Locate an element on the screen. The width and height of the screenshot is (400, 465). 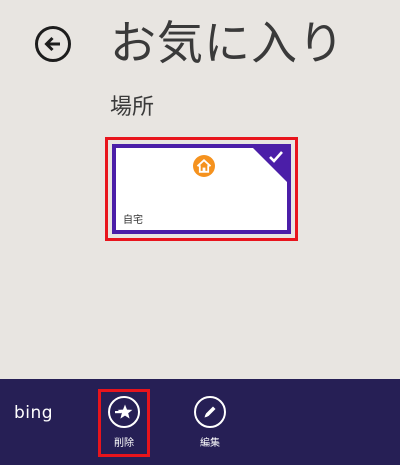
section-title: 場所 is located at coordinates (132, 107).